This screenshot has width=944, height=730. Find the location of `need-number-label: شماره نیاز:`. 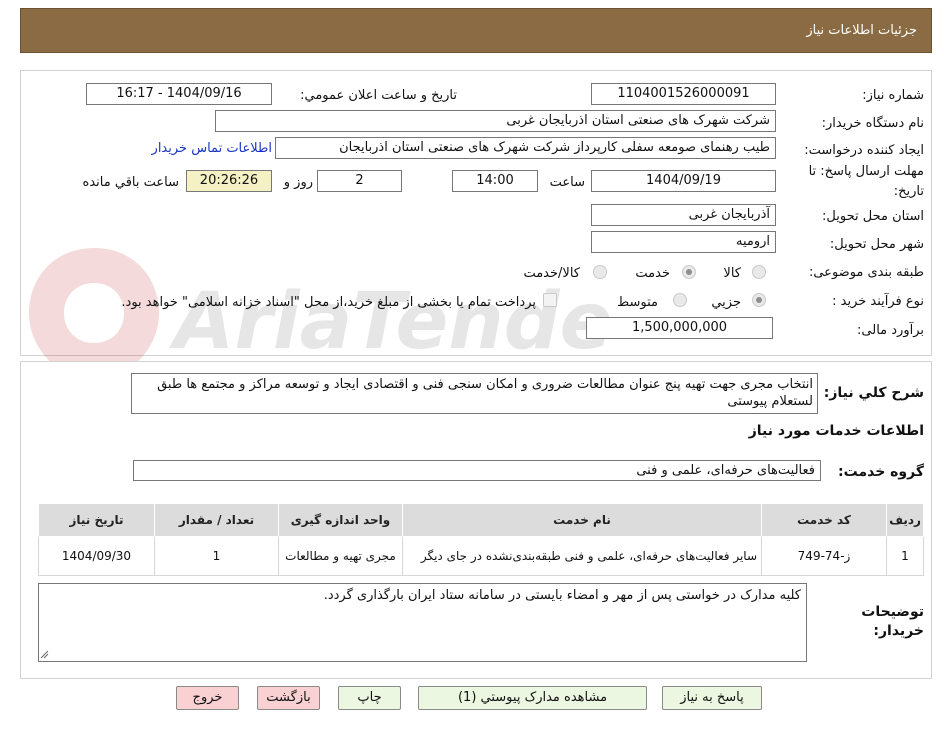

need-number-label: شماره نیاز: is located at coordinates (893, 95).